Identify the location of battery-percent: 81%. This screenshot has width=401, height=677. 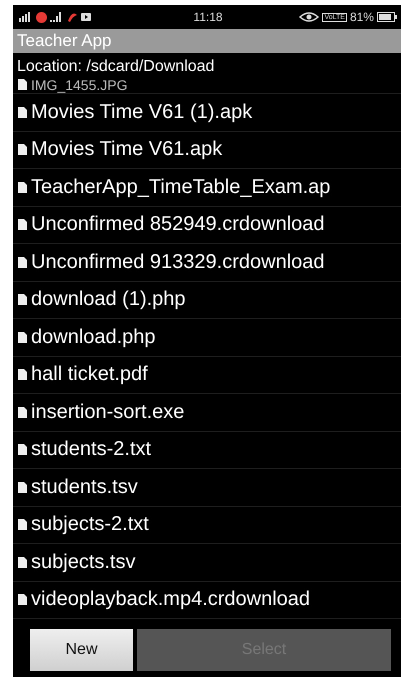
(362, 17).